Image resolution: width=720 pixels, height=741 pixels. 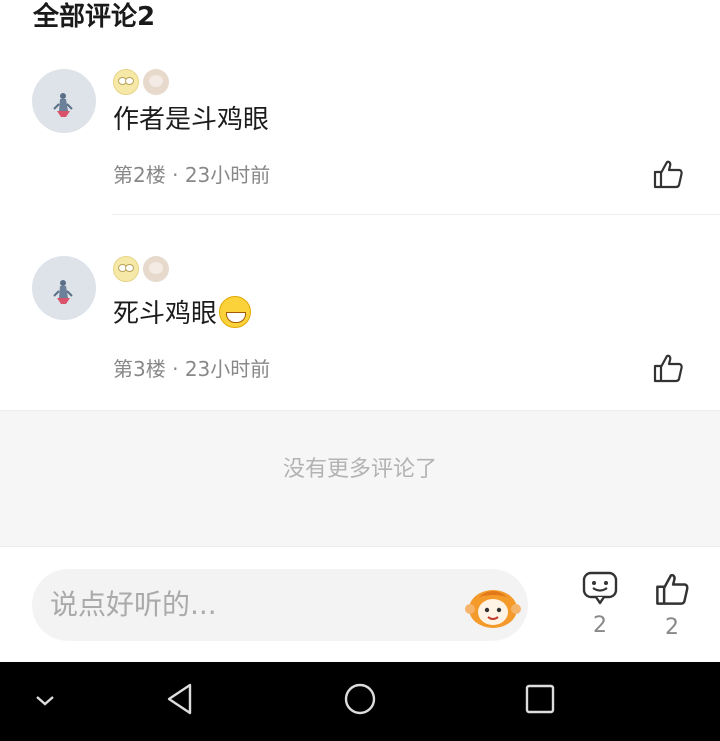 What do you see at coordinates (235, 312) in the screenshot?
I see `grinning-face-emoji-icon` at bounding box center [235, 312].